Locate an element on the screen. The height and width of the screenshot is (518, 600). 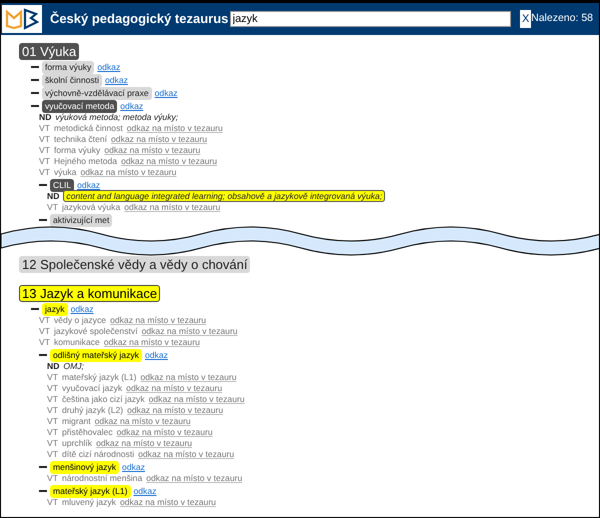
section-heading: 01 Výuka is located at coordinates (49, 51).